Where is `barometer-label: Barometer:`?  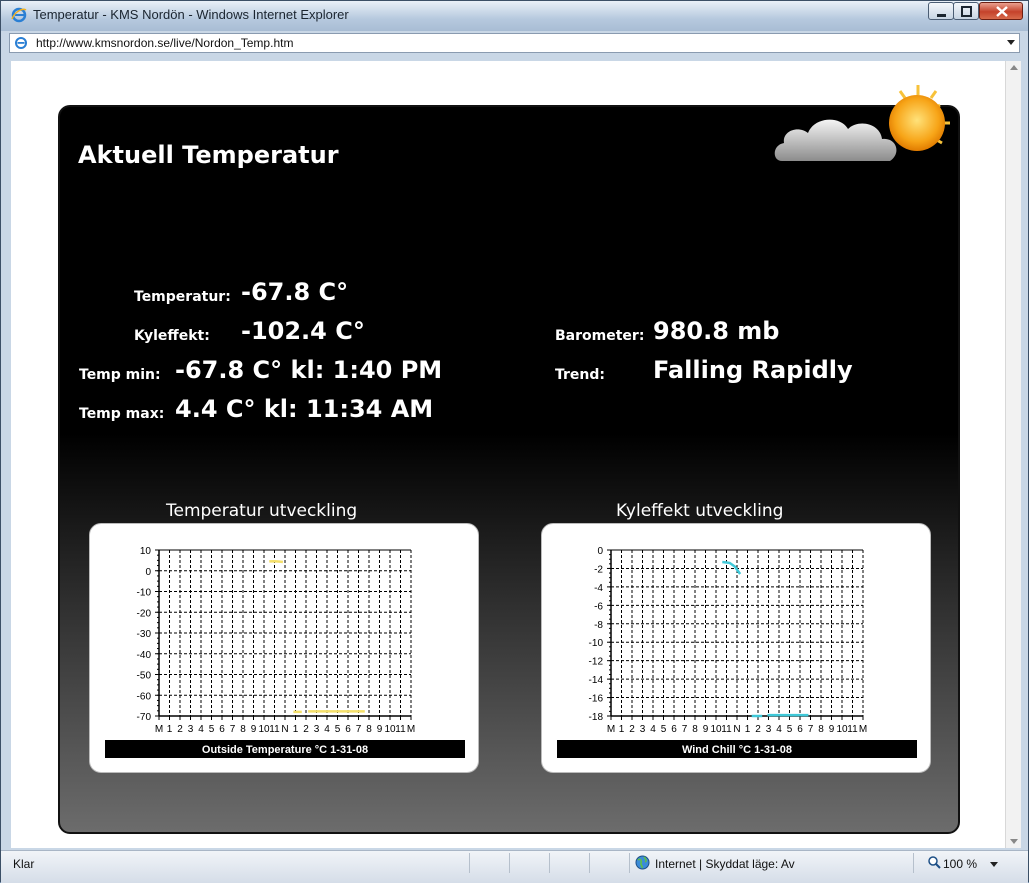 barometer-label: Barometer: is located at coordinates (600, 336).